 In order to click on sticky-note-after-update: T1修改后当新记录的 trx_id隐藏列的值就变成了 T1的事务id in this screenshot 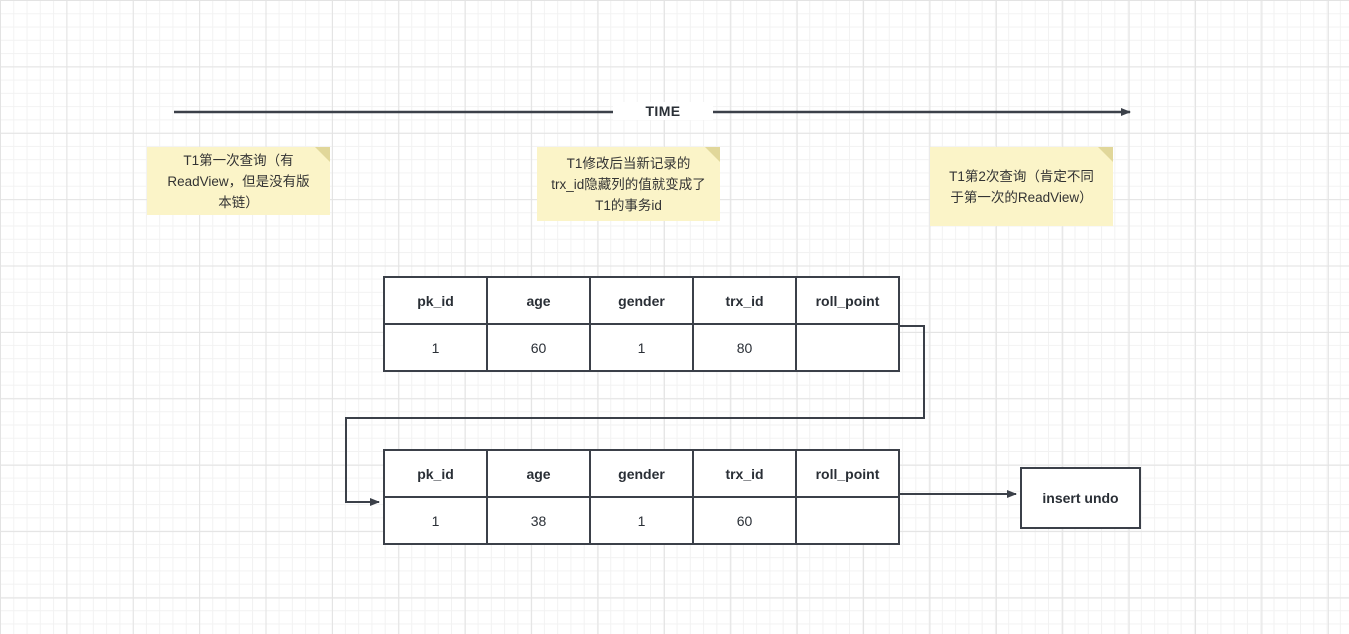, I will do `click(628, 184)`.